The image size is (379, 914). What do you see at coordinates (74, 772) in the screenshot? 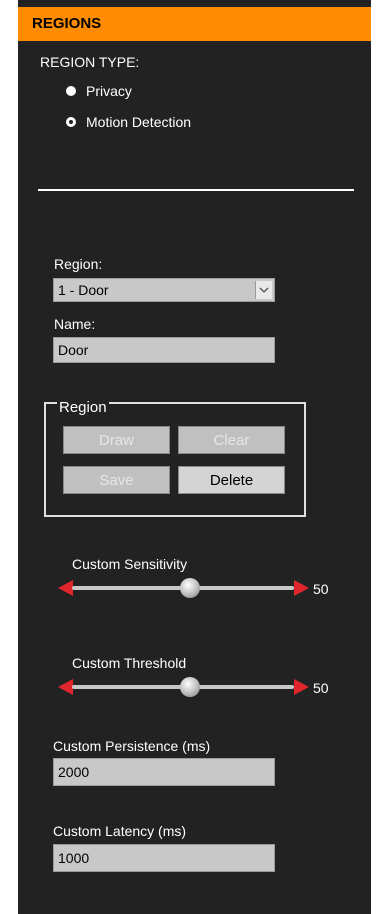
I see `persistence-input-value: 2000` at bounding box center [74, 772].